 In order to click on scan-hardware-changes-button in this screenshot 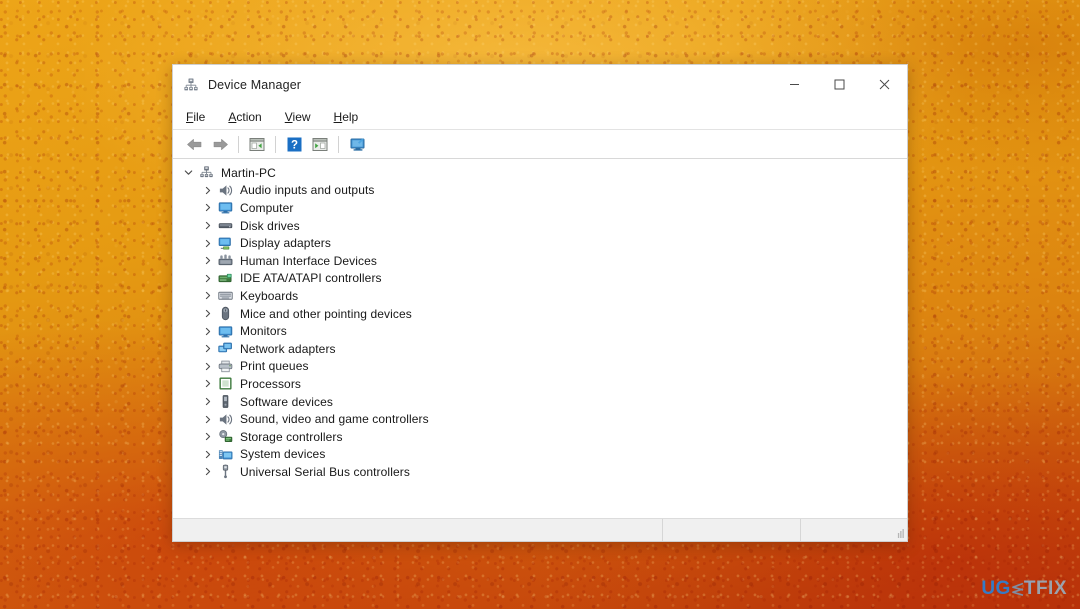, I will do `click(357, 144)`.